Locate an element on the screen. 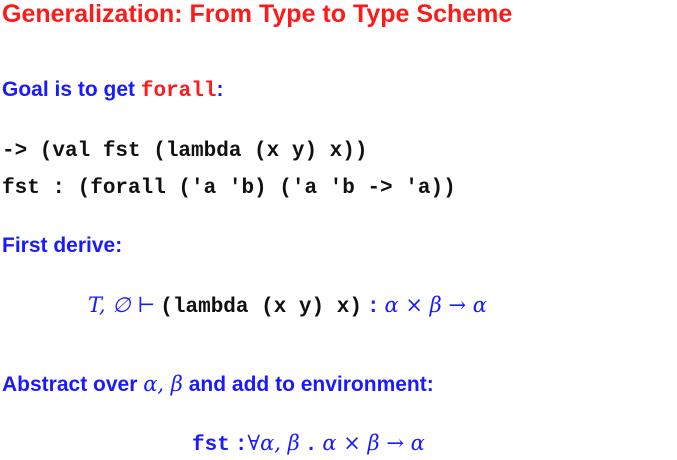  abstract-prefix: Abstract over is located at coordinates (73, 384).